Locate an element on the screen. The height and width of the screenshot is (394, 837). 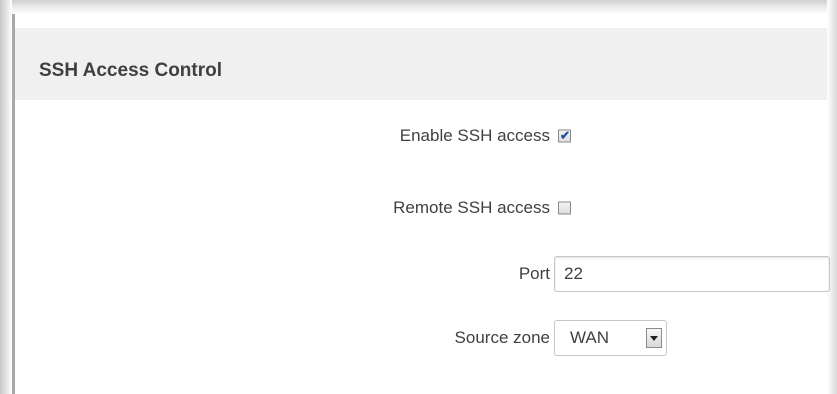
shadow-left is located at coordinates (6, 197).